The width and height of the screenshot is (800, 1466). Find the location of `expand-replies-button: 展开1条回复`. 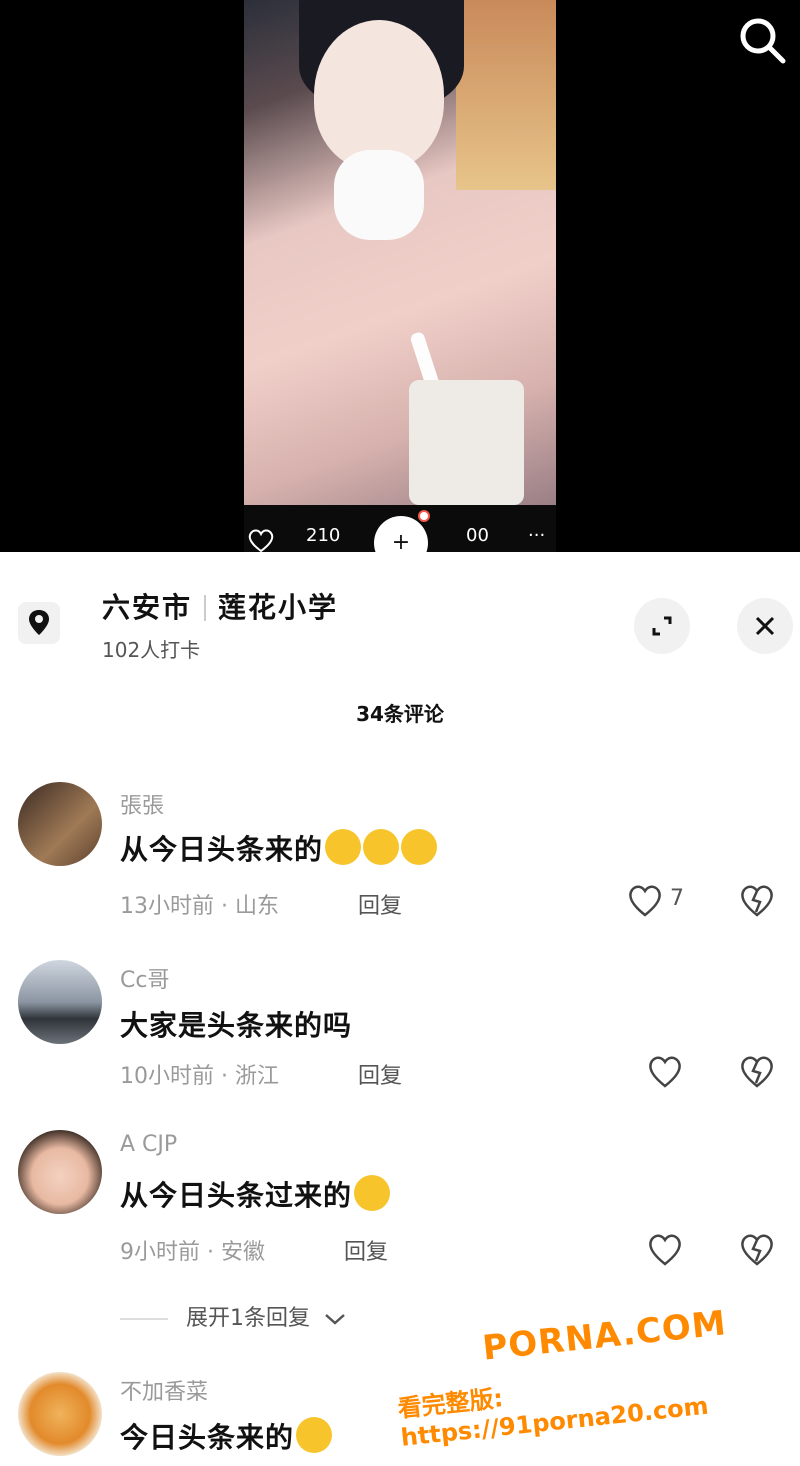

expand-replies-button: 展开1条回复 is located at coordinates (233, 1316).